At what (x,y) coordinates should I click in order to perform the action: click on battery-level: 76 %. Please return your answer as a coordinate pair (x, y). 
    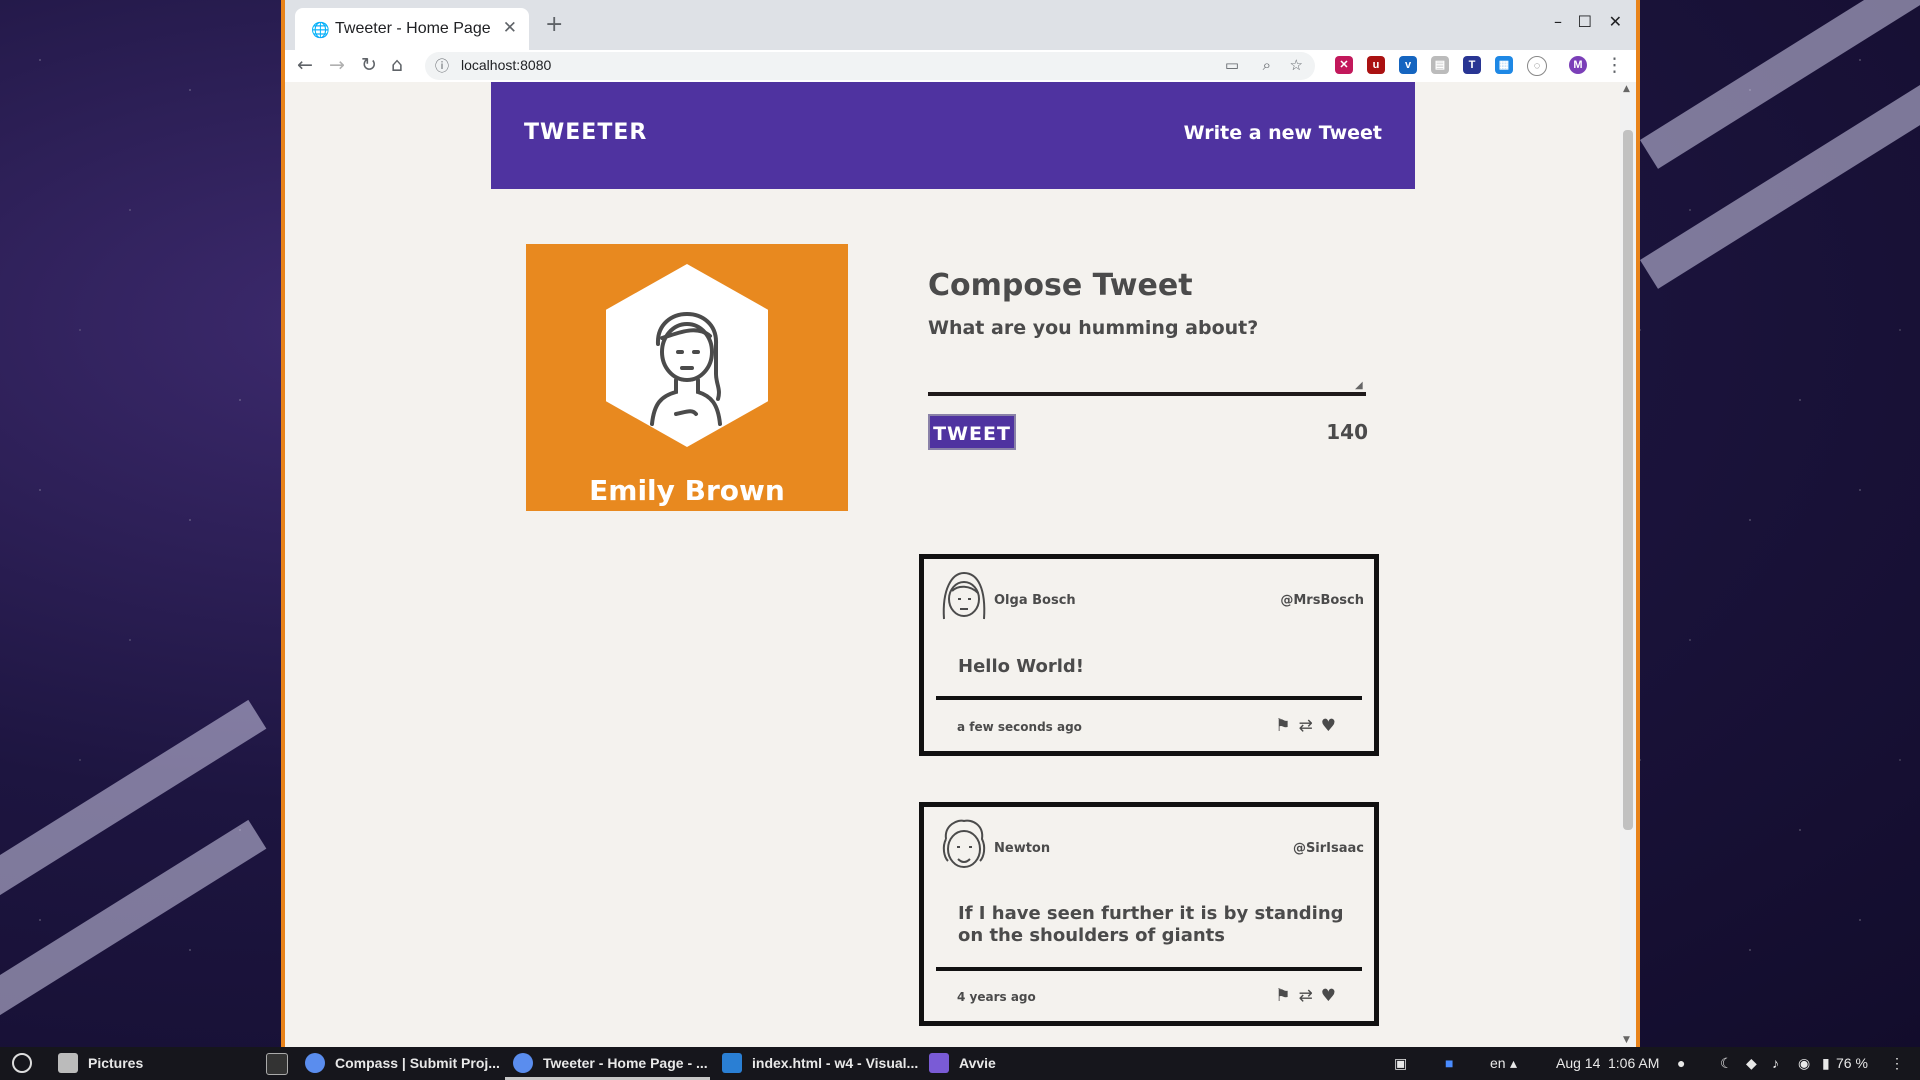
    Looking at the image, I should click on (1852, 1063).